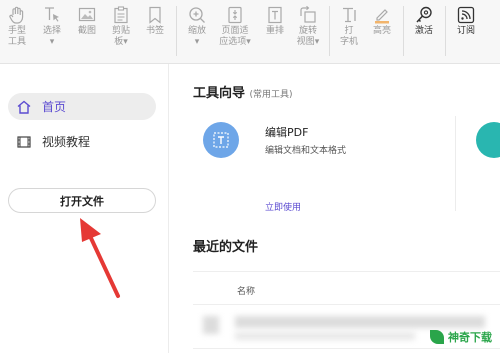 This screenshot has width=500, height=353. Describe the element at coordinates (221, 140) in the screenshot. I see `edit-pdf-icon` at that location.